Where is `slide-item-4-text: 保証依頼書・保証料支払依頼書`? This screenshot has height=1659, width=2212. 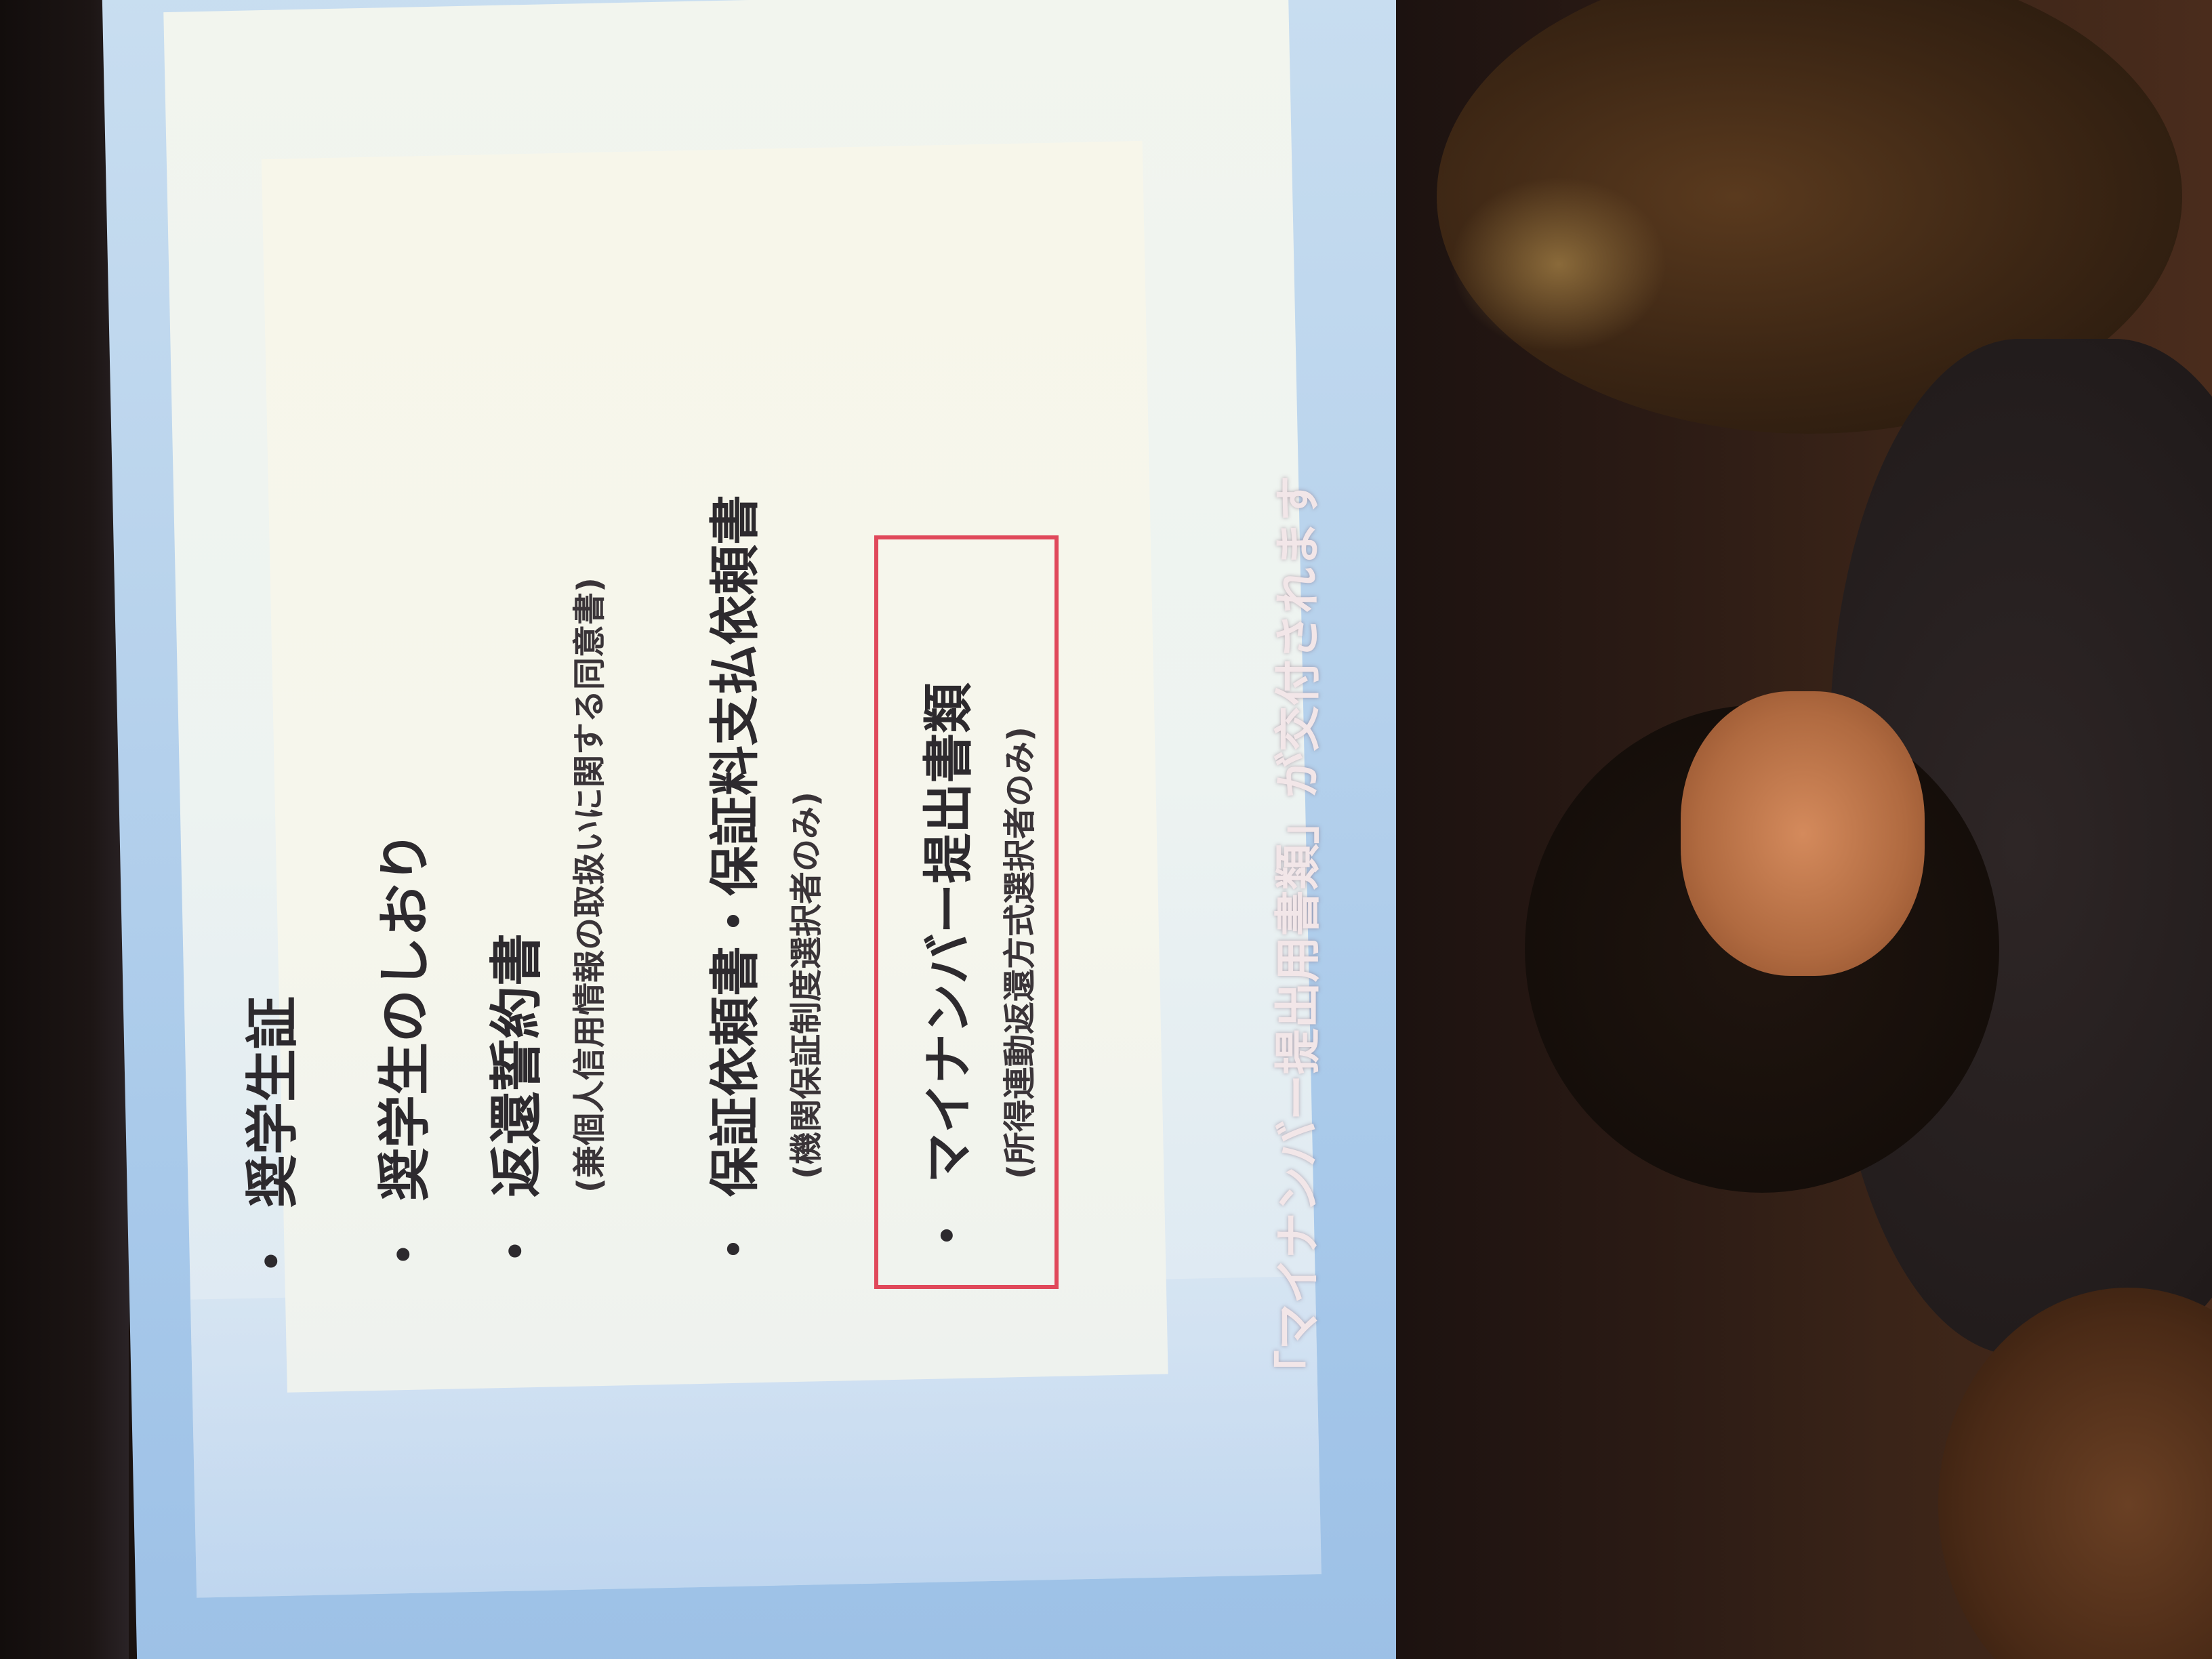
slide-item-4-text: 保証依頼書・保証料支払依頼書 is located at coordinates (735, 846).